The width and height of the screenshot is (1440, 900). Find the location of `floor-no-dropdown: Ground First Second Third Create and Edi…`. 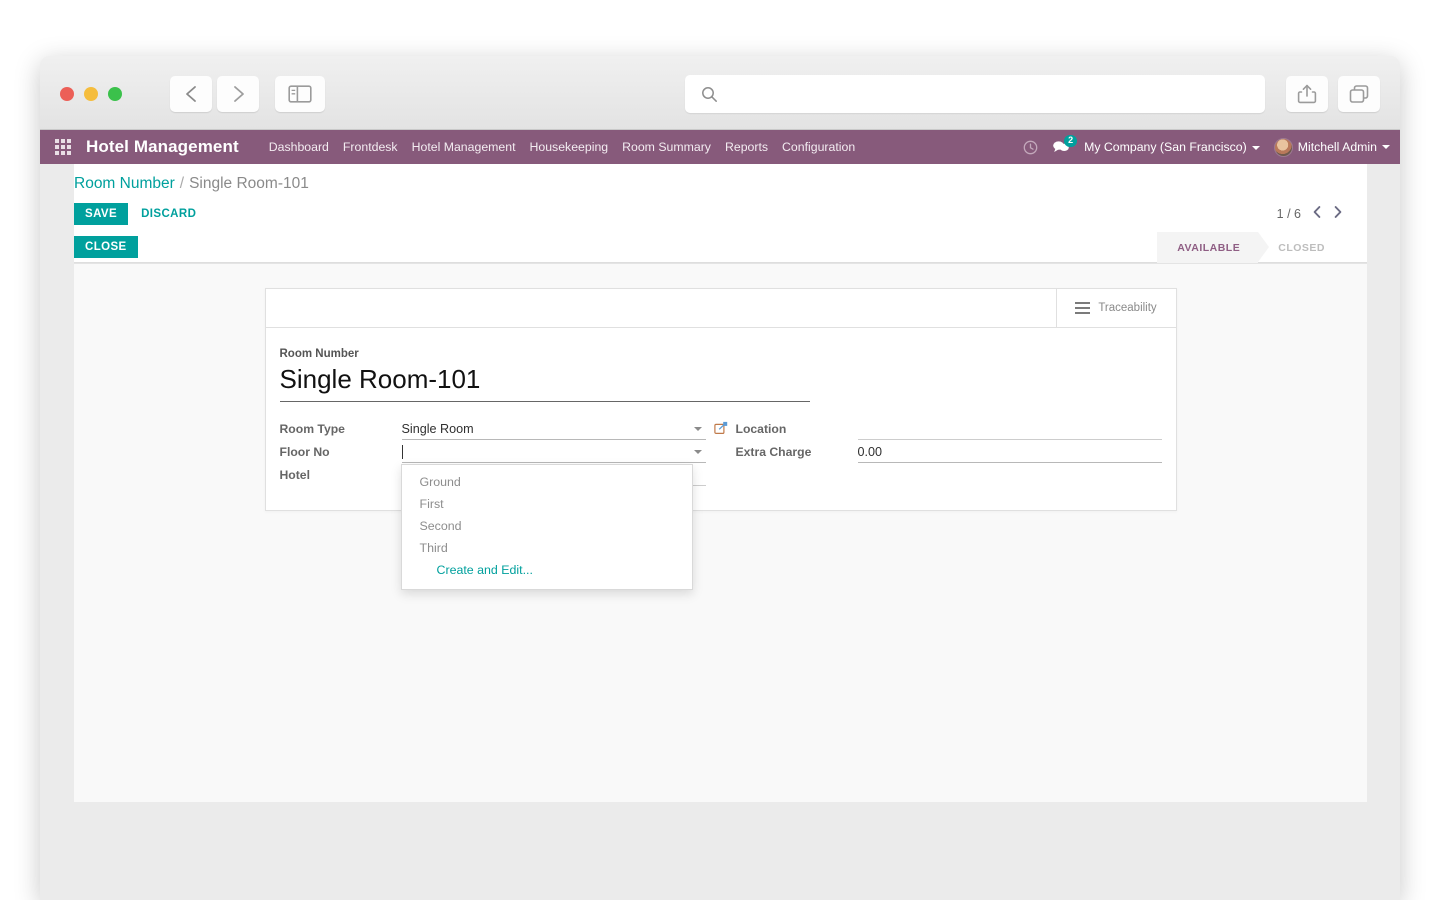

floor-no-dropdown: Ground First Second Third Create and Edi… is located at coordinates (546, 527).